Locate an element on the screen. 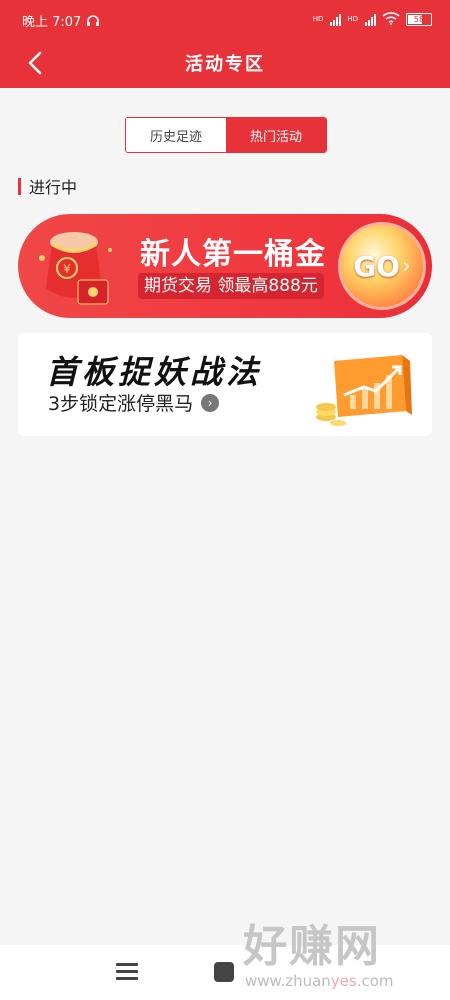 This screenshot has height=1000, width=450. status-indicators: HD HD 58 is located at coordinates (372, 19).